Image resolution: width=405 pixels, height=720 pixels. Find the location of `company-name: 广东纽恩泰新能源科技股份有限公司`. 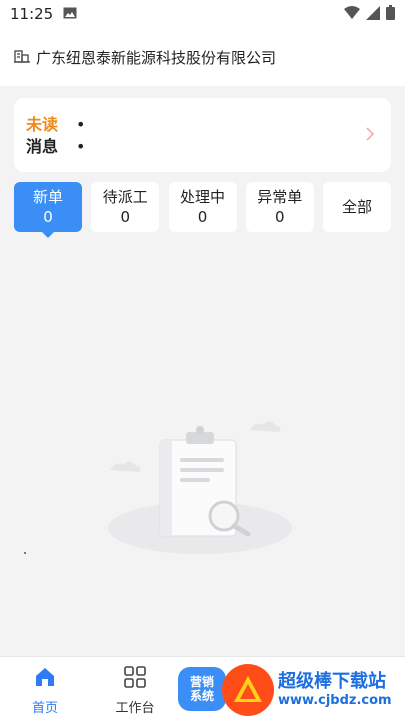

company-name: 广东纽恩泰新能源科技股份有限公司 is located at coordinates (156, 57).